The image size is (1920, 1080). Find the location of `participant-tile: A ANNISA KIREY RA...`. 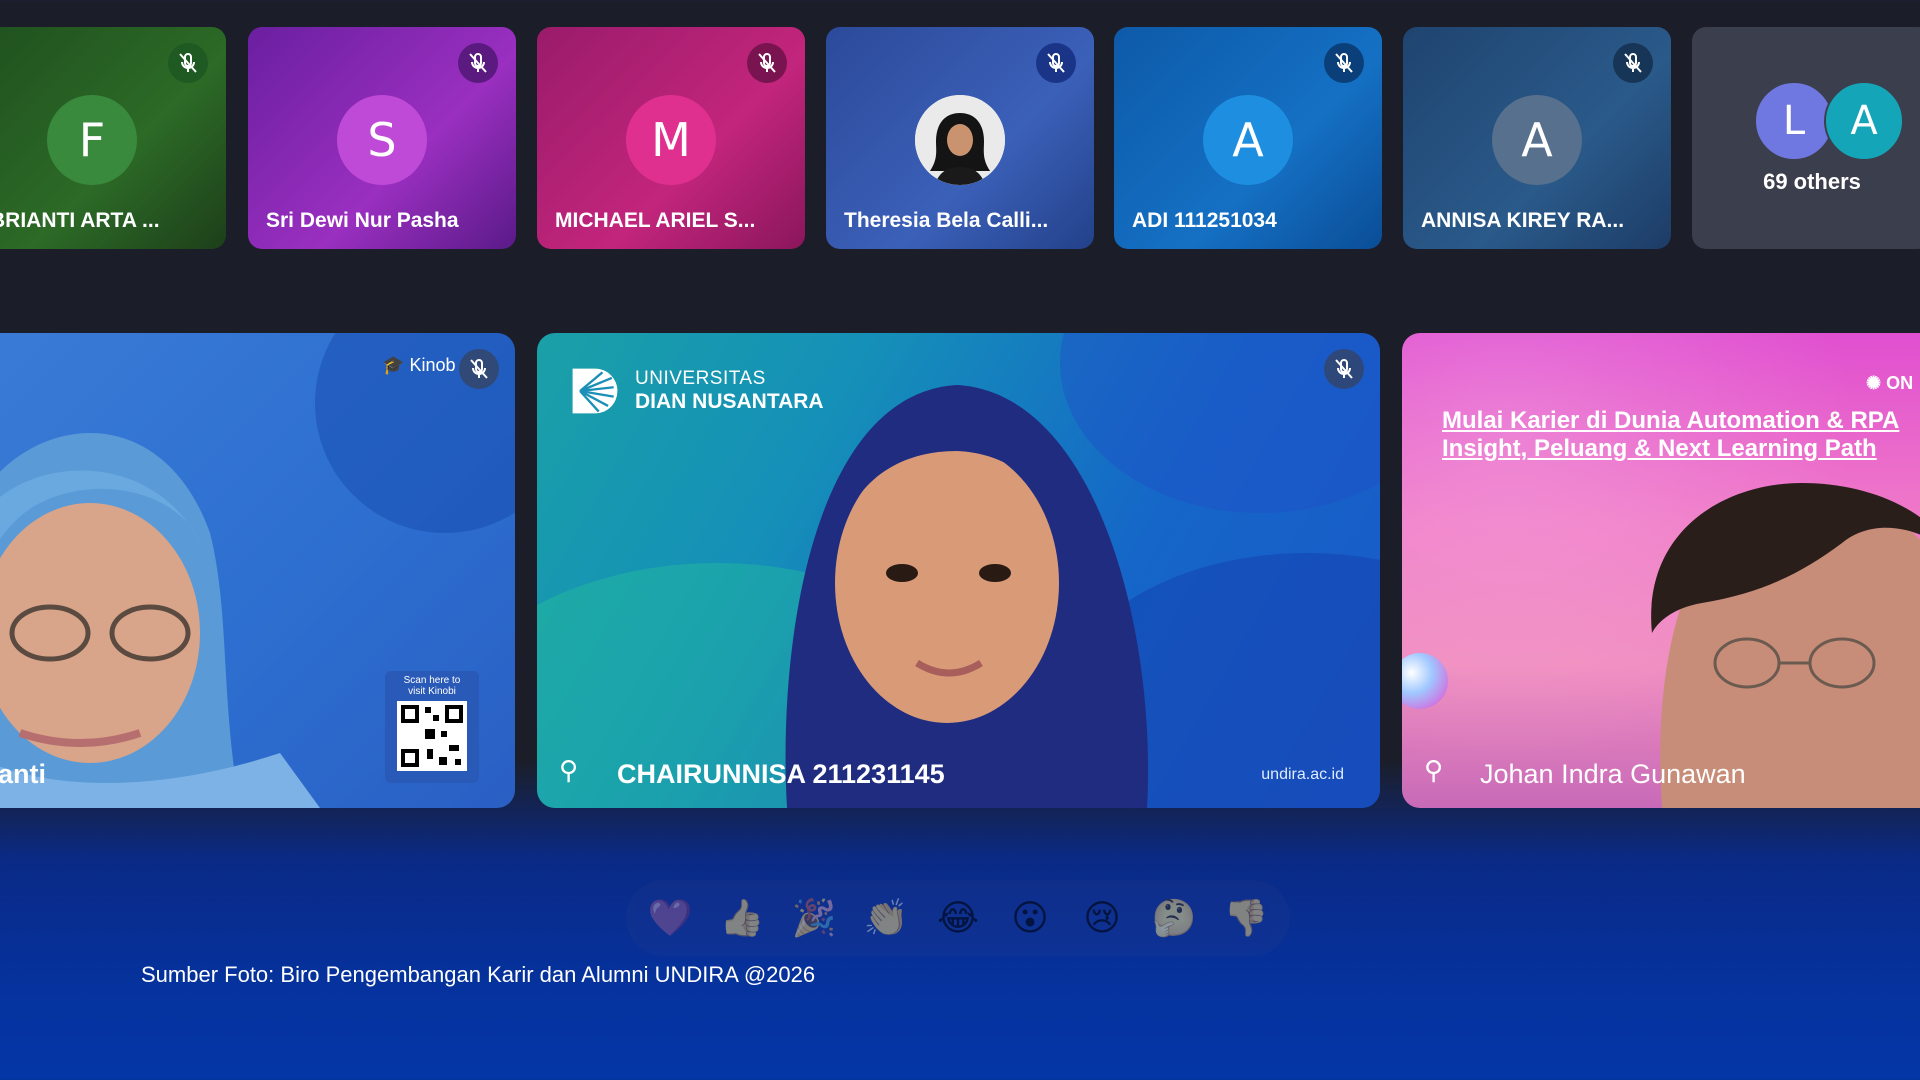

participant-tile: A ANNISA KIREY RA... is located at coordinates (1537, 138).